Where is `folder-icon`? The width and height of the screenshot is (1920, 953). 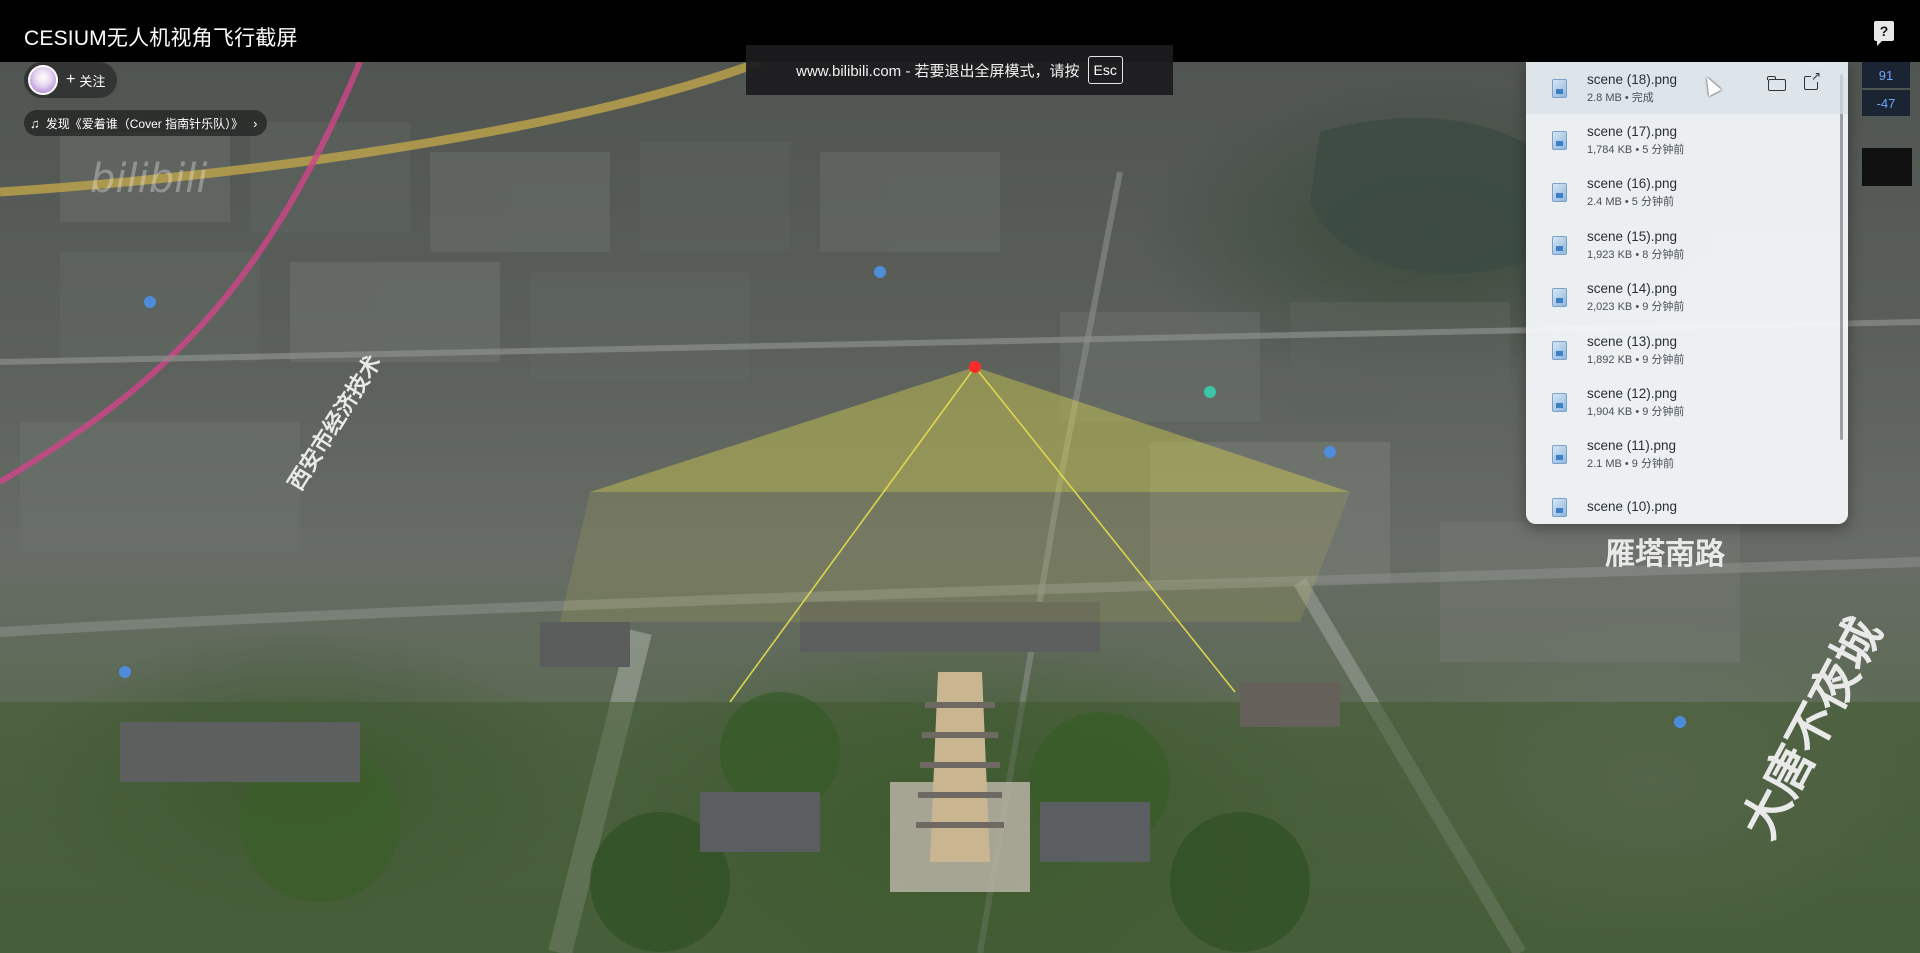 folder-icon is located at coordinates (1776, 83).